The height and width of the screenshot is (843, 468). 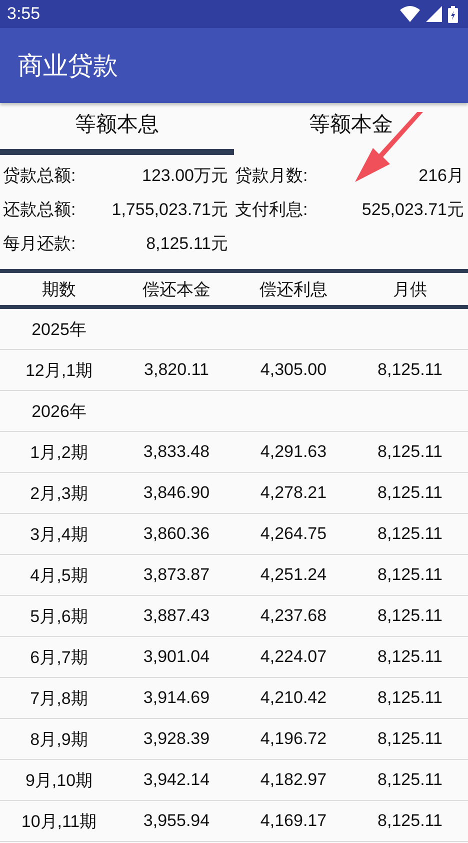 What do you see at coordinates (59, 575) in the screenshot?
I see `table-cell-text: 4月,5期` at bounding box center [59, 575].